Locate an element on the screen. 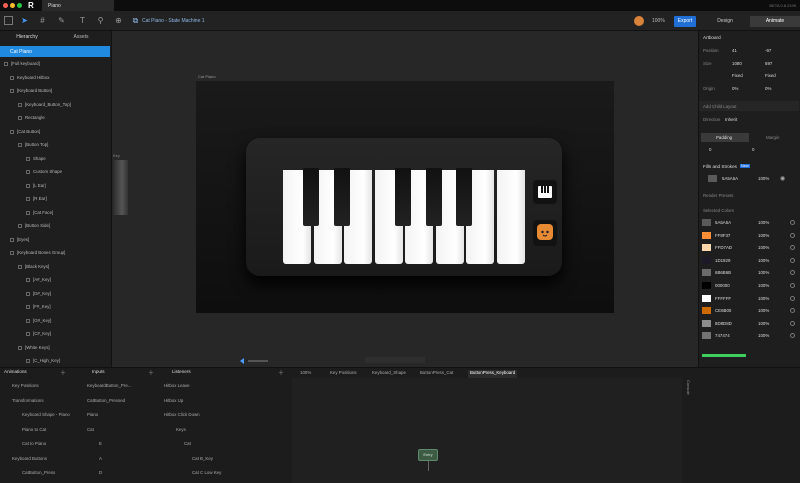  listener-item: Keys is located at coordinates (181, 431).